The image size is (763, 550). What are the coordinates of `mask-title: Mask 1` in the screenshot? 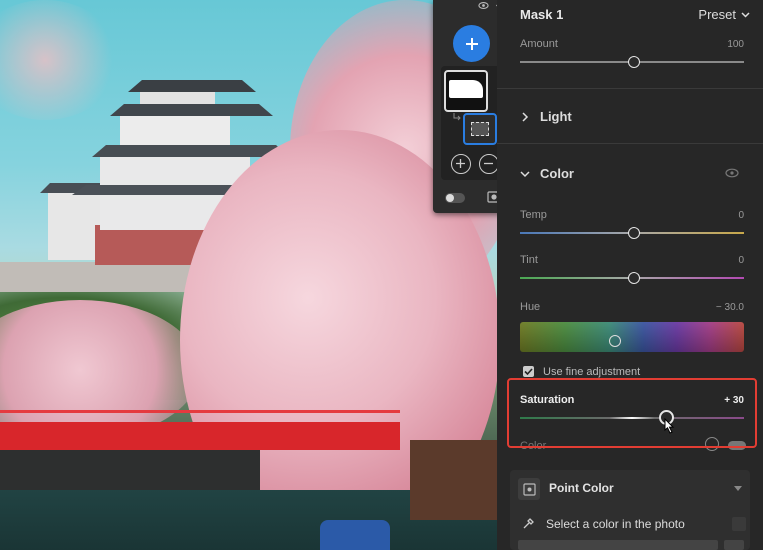 It's located at (541, 14).